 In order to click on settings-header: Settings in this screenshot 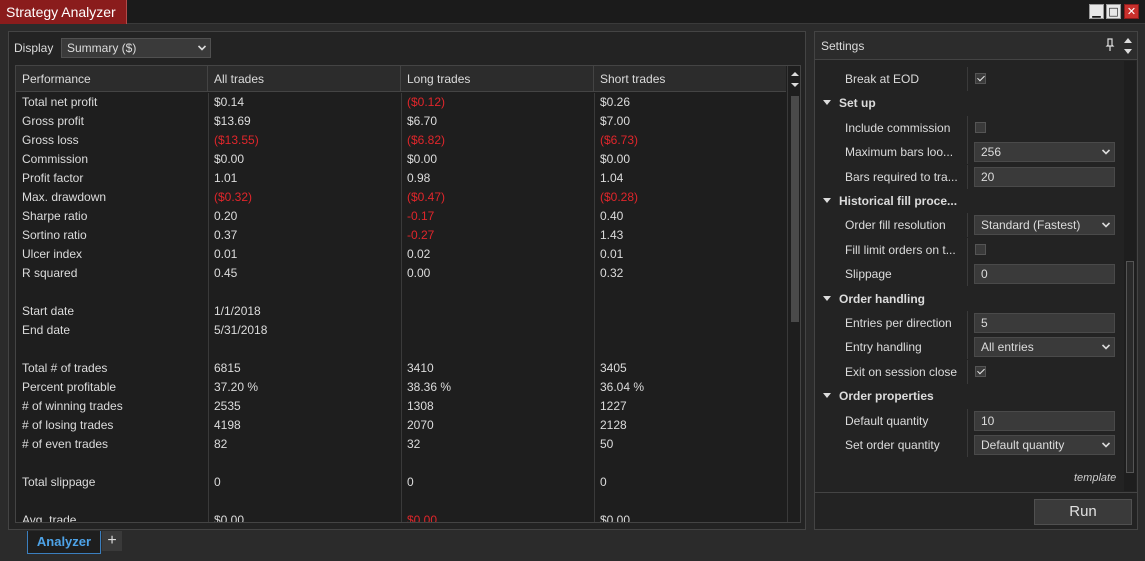, I will do `click(976, 46)`.